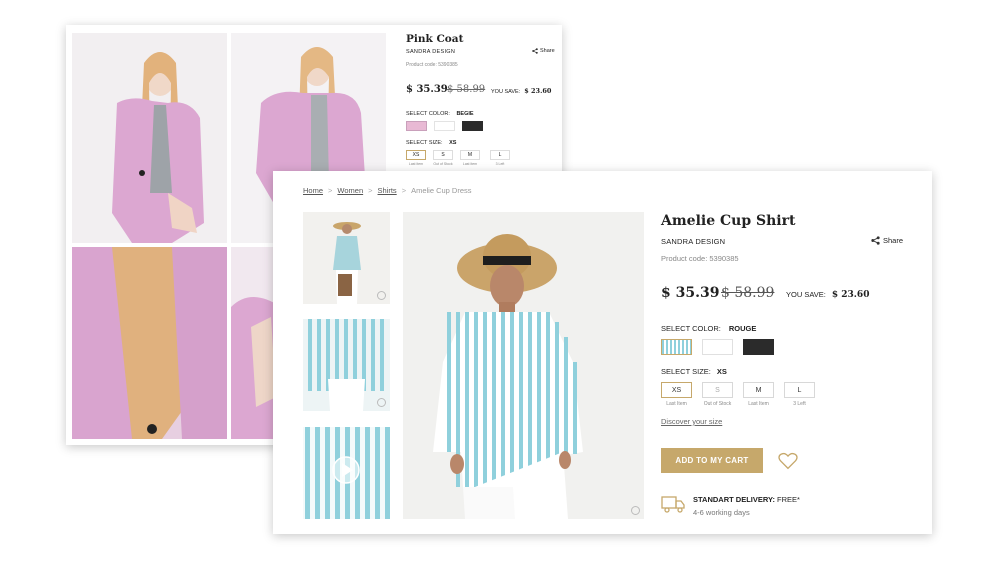 This screenshot has height=563, width=1000. Describe the element at coordinates (346, 470) in the screenshot. I see `play-icon` at that location.